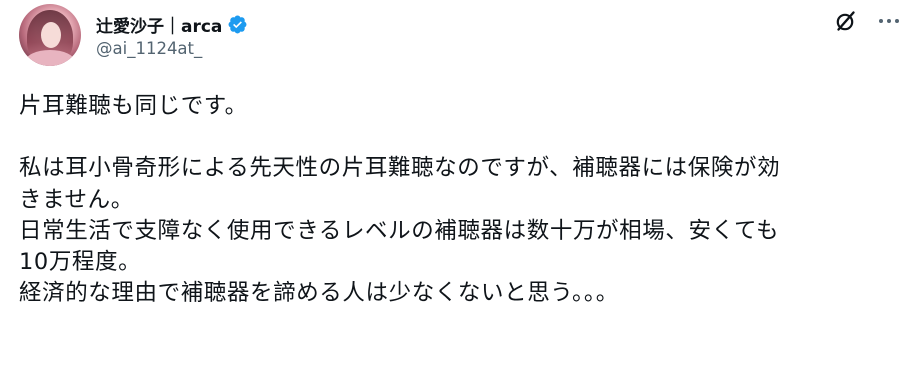 This screenshot has width=922, height=369. What do you see at coordinates (464, 137) in the screenshot?
I see `post-text-blank-line` at bounding box center [464, 137].